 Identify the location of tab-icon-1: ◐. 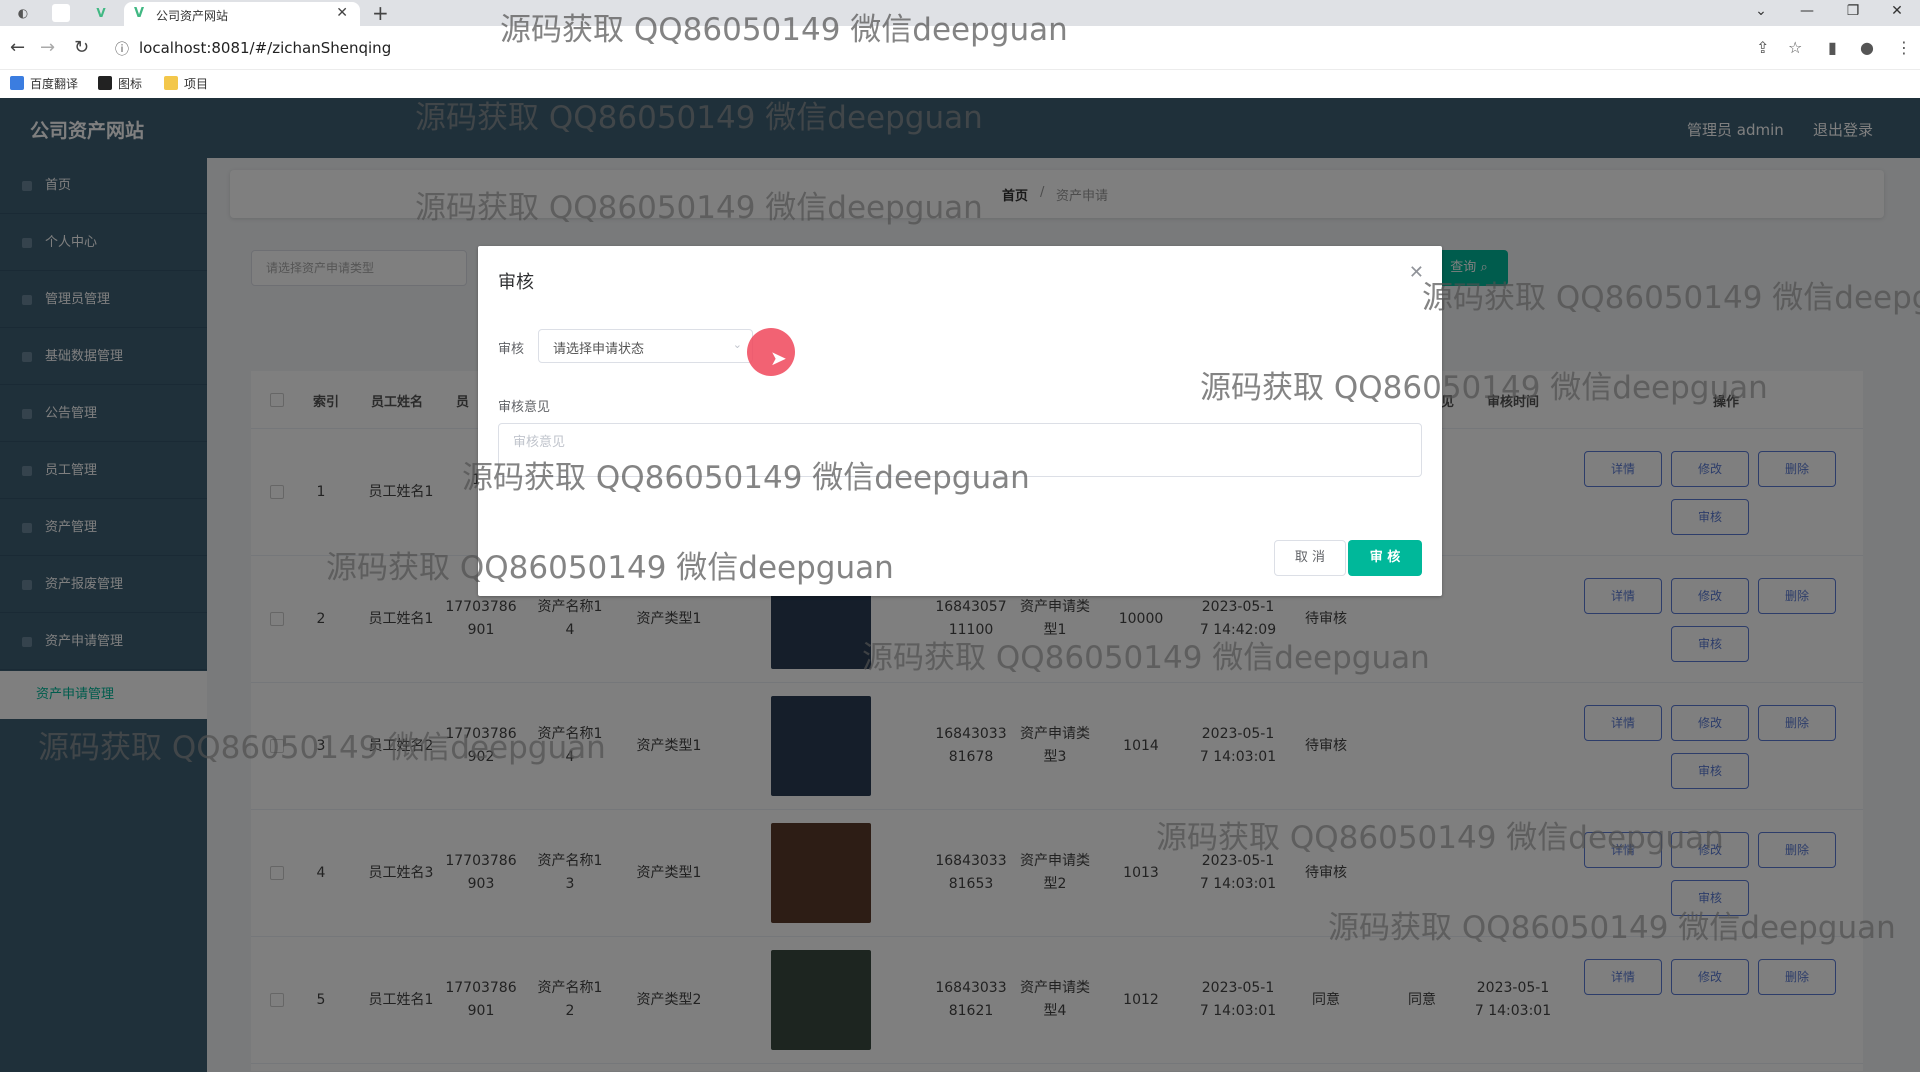
(23, 13).